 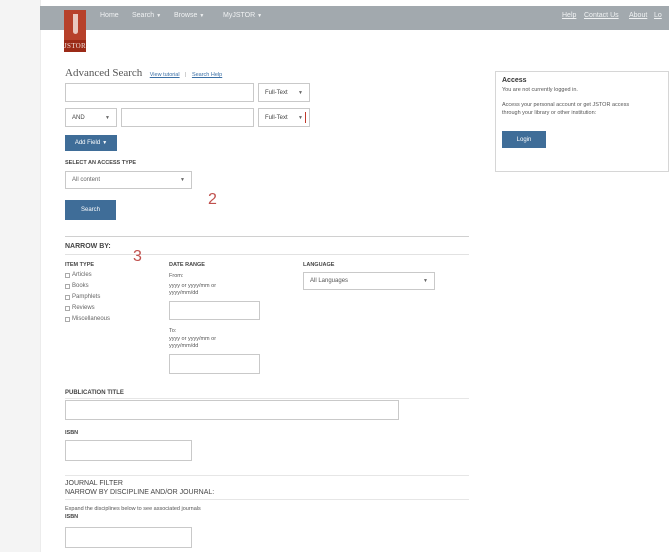 What do you see at coordinates (90, 210) in the screenshot?
I see `search-button: Search` at bounding box center [90, 210].